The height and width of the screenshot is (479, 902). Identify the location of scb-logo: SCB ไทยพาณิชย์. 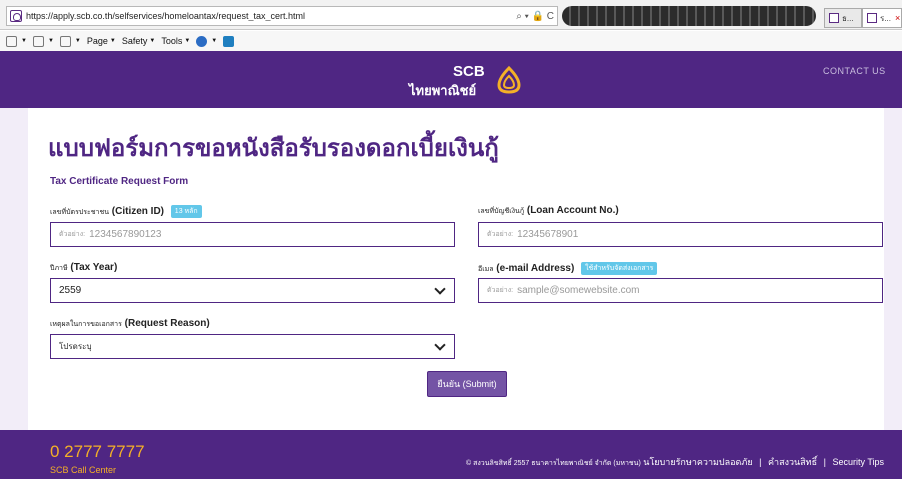
(466, 81).